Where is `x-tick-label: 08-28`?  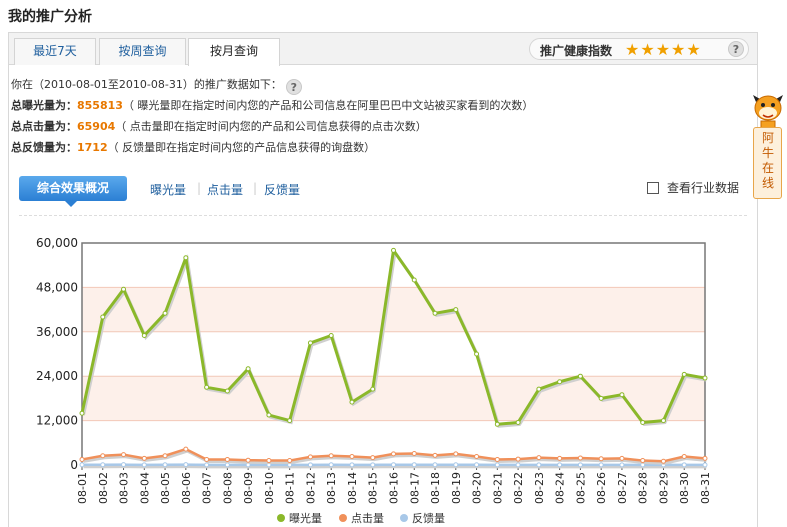
x-tick-label: 08-28 is located at coordinates (643, 488).